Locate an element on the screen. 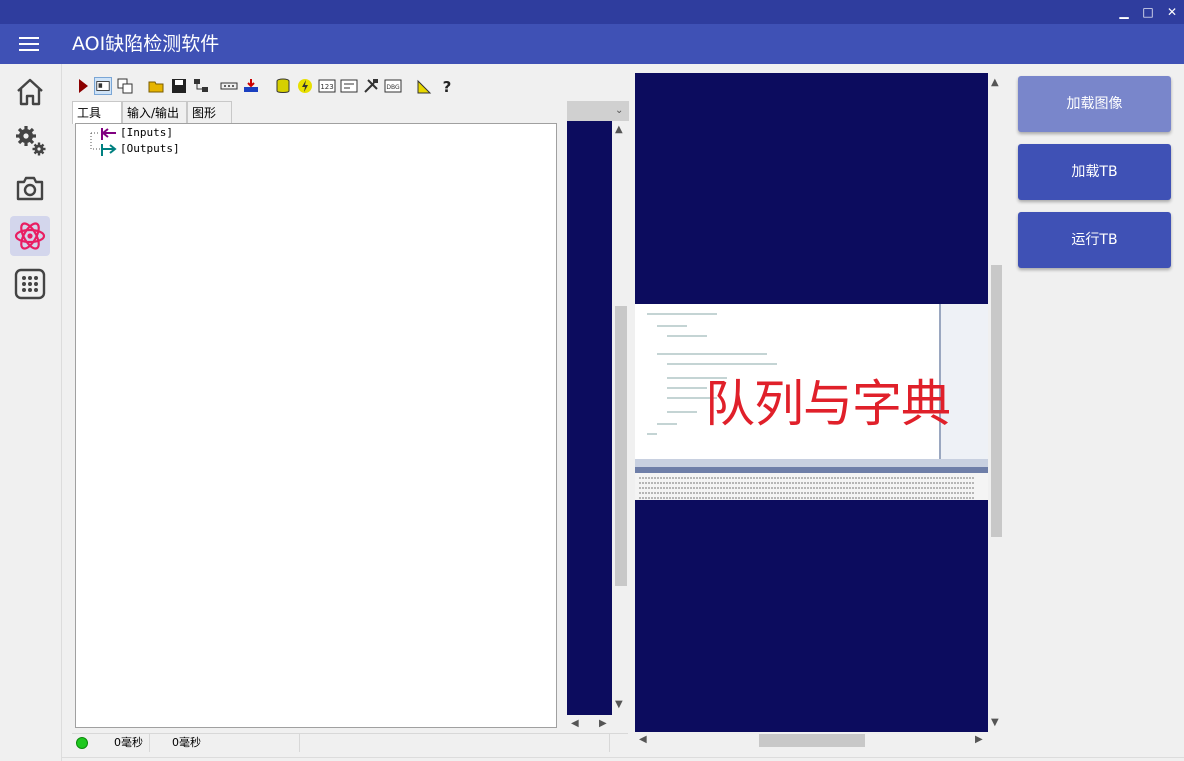 Image resolution: width=1184 pixels, height=761 pixels. camera-icon is located at coordinates (30, 188).